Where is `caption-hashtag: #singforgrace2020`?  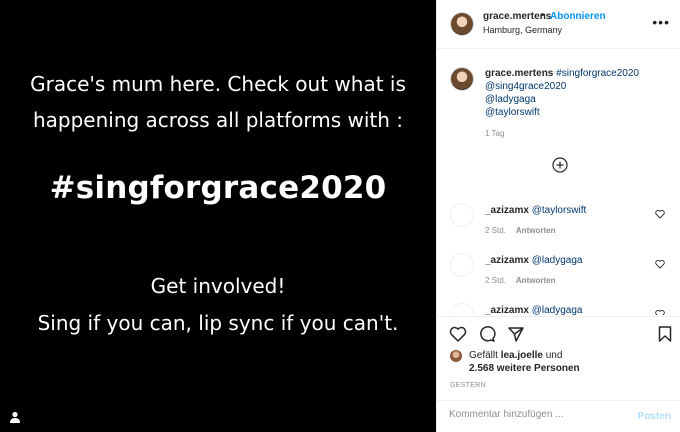 caption-hashtag: #singforgrace2020 is located at coordinates (597, 73).